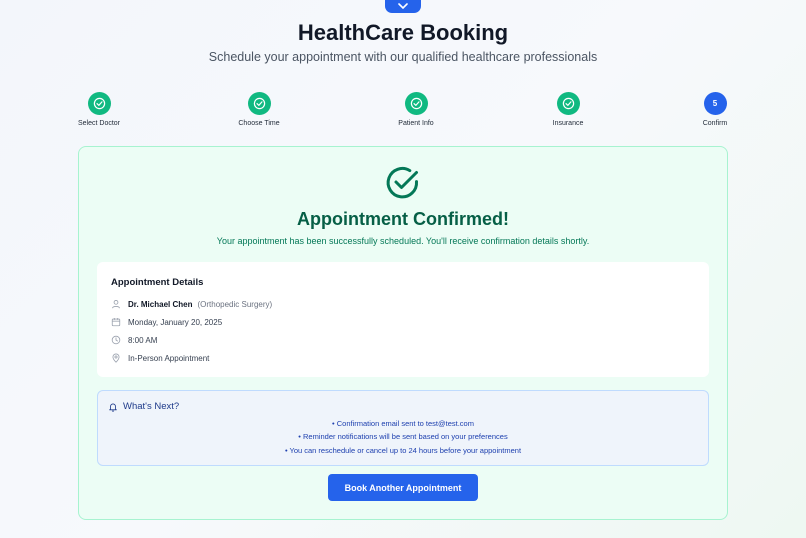 Image resolution: width=806 pixels, height=538 pixels. I want to click on app-logo, so click(403, 6).